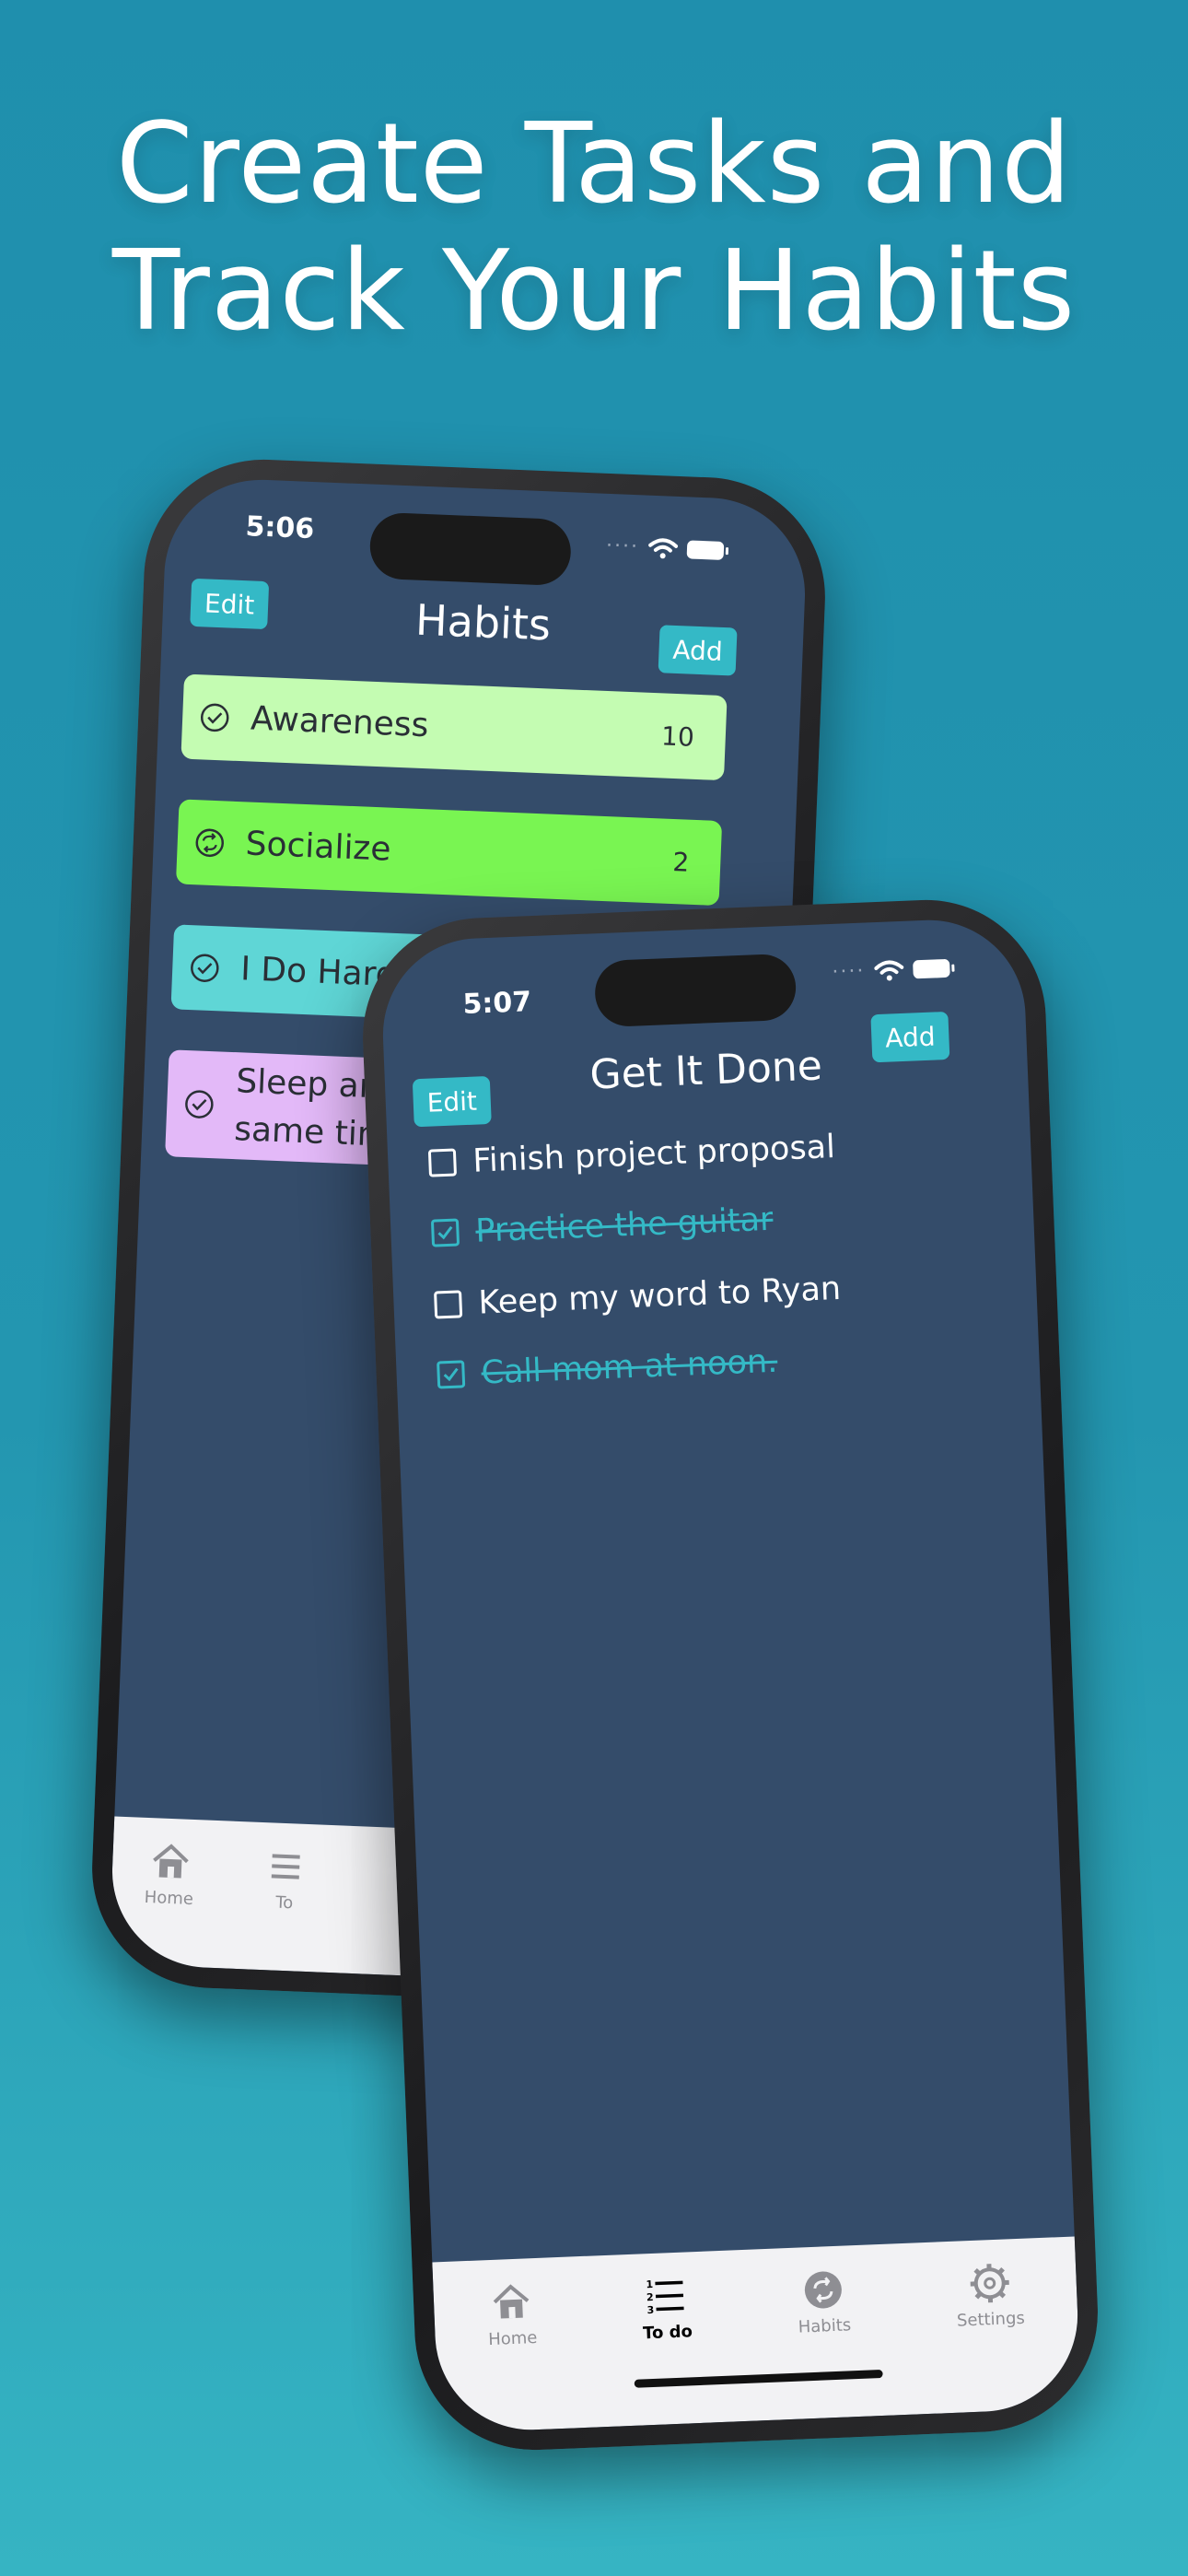  Describe the element at coordinates (594, 164) in the screenshot. I see `headline-line-1: Create Tasks and` at that location.